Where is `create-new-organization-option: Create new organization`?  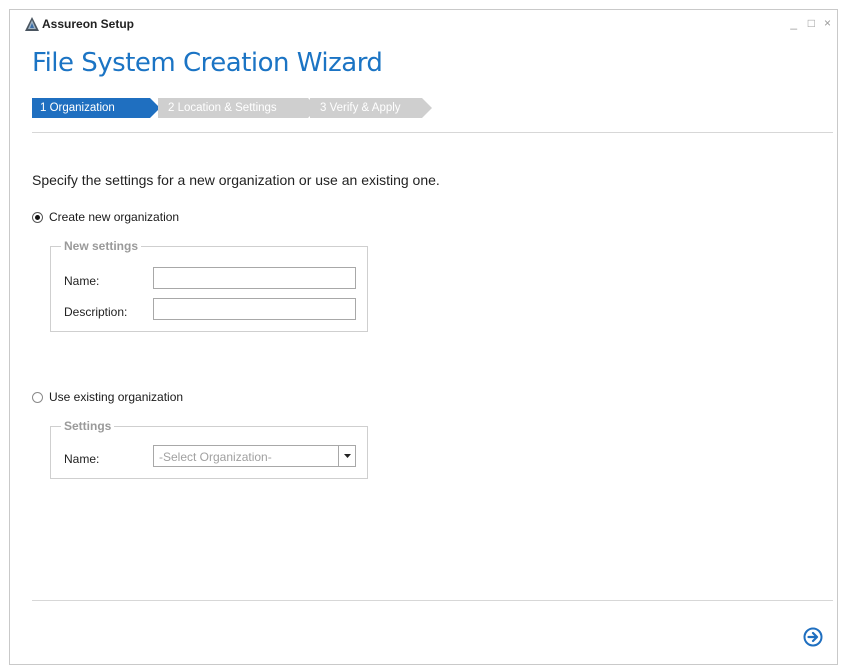
create-new-organization-option: Create new organization is located at coordinates (105, 217).